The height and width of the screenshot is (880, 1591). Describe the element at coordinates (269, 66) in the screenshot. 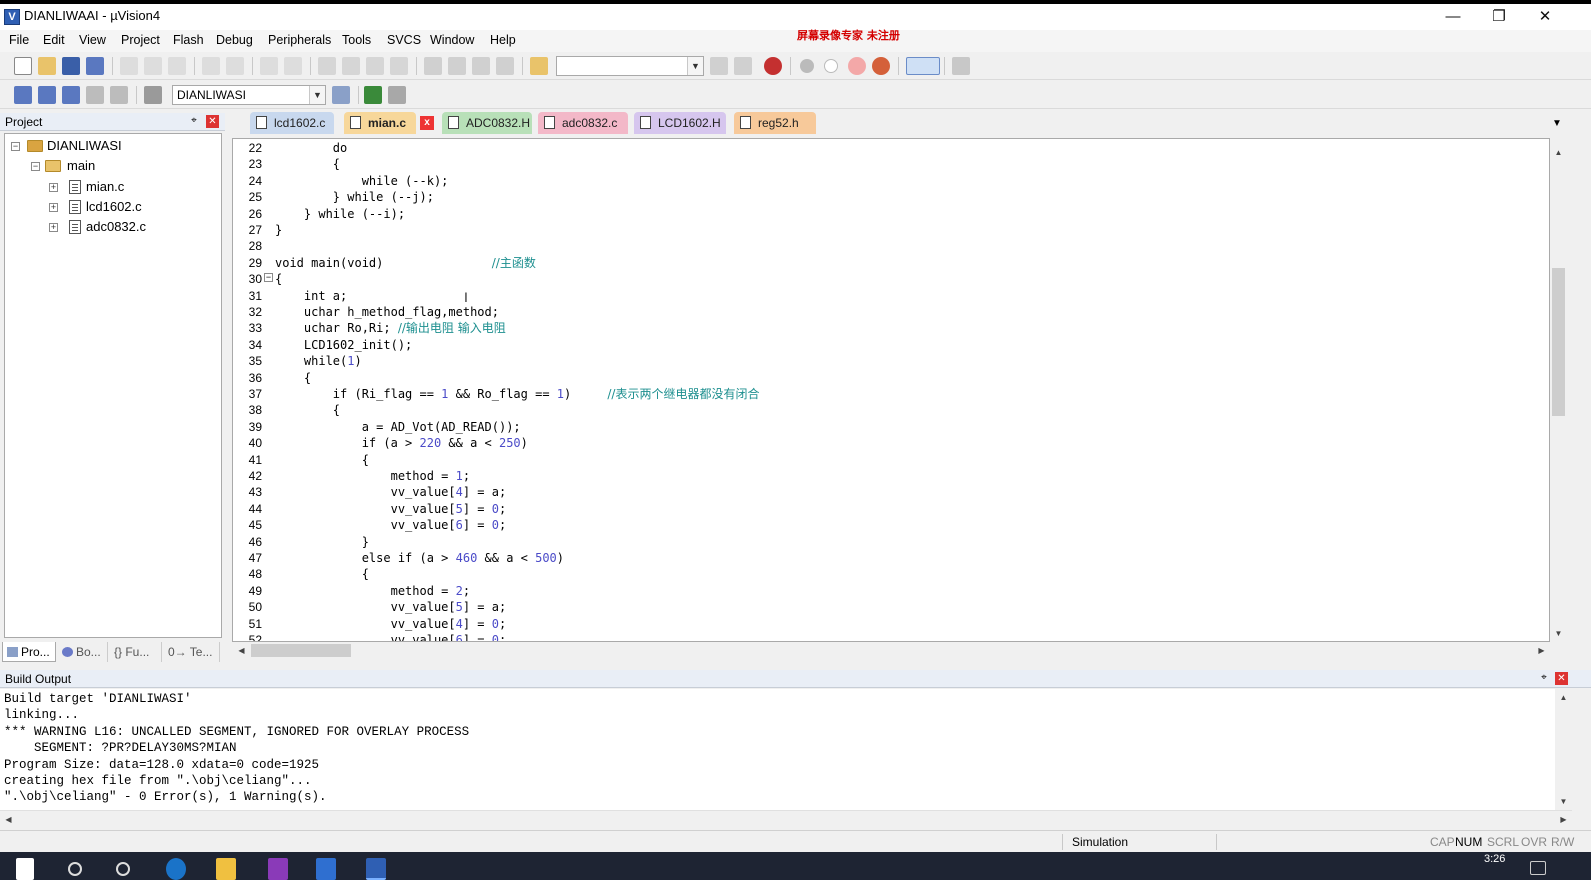

I see `navigate-back-icon` at that location.